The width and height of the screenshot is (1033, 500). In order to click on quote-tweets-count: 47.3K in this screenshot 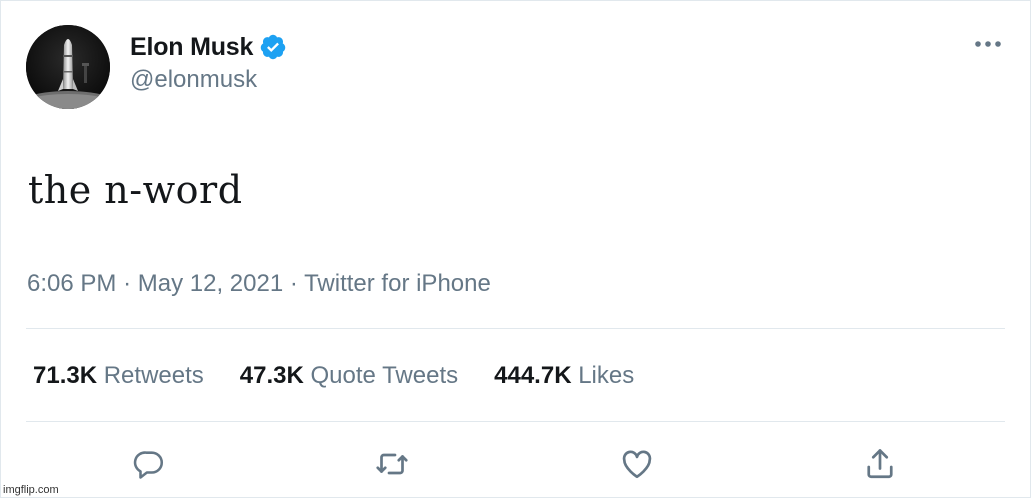, I will do `click(271, 375)`.